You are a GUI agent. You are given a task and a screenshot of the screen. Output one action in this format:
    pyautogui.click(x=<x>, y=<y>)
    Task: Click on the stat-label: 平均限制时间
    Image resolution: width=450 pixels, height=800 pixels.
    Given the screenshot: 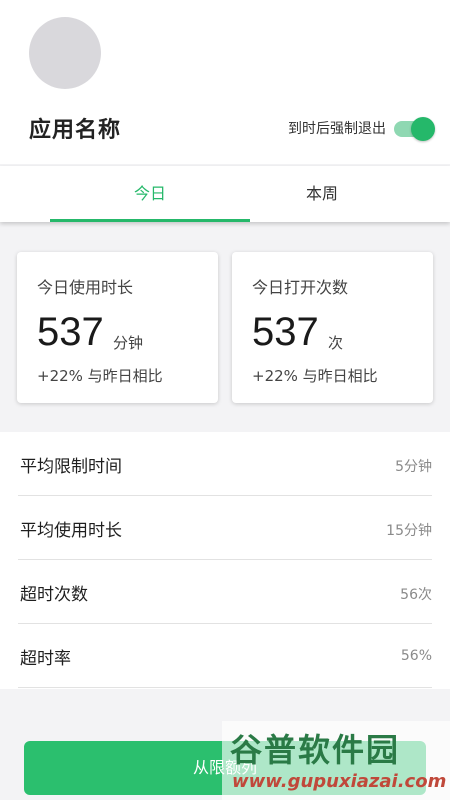 What is the action you would take?
    pyautogui.click(x=71, y=467)
    